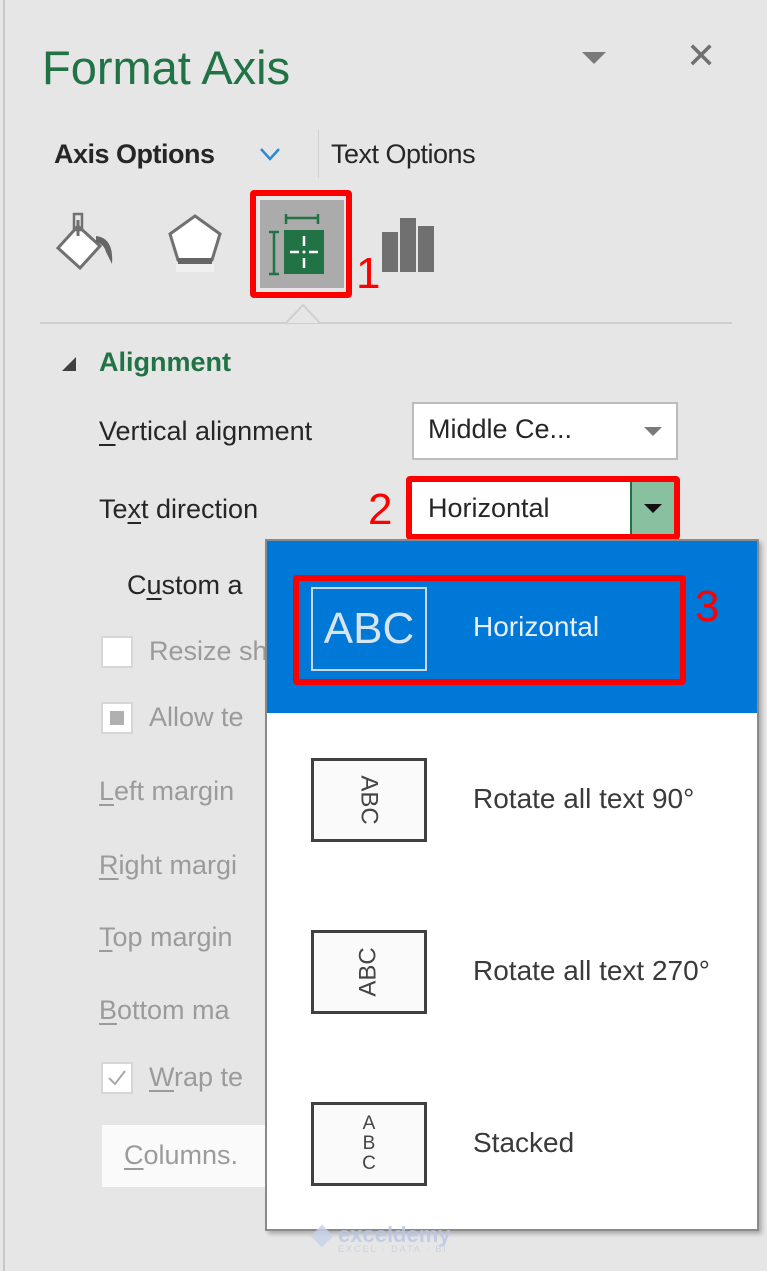  I want to click on label-text: ight margi, so click(178, 865).